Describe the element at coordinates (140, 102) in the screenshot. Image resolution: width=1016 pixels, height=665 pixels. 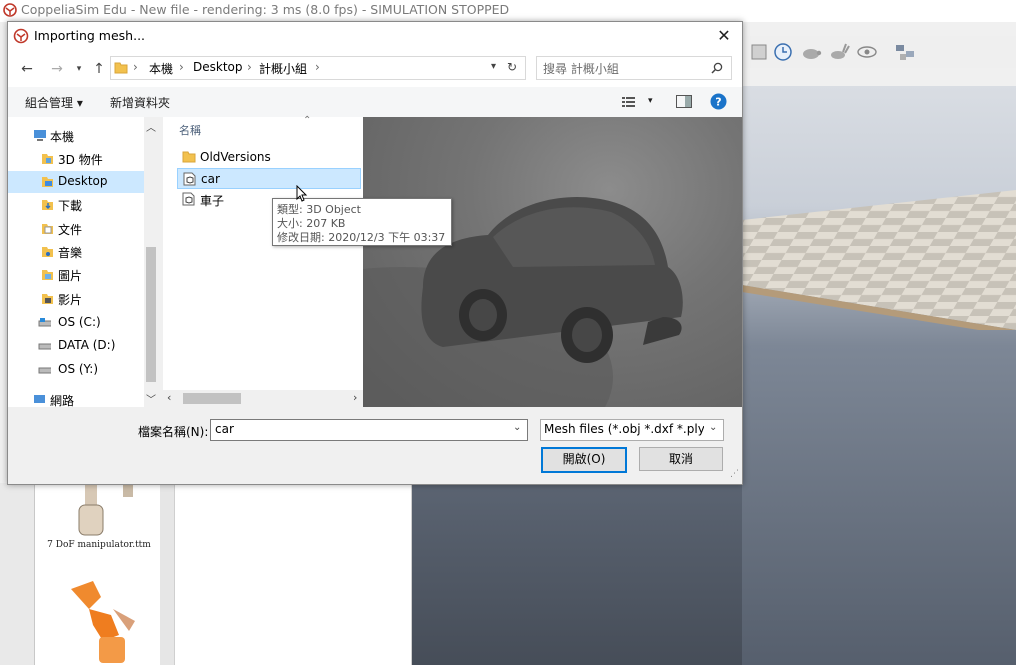
I see `new-folder-button: 新增資料夾` at that location.